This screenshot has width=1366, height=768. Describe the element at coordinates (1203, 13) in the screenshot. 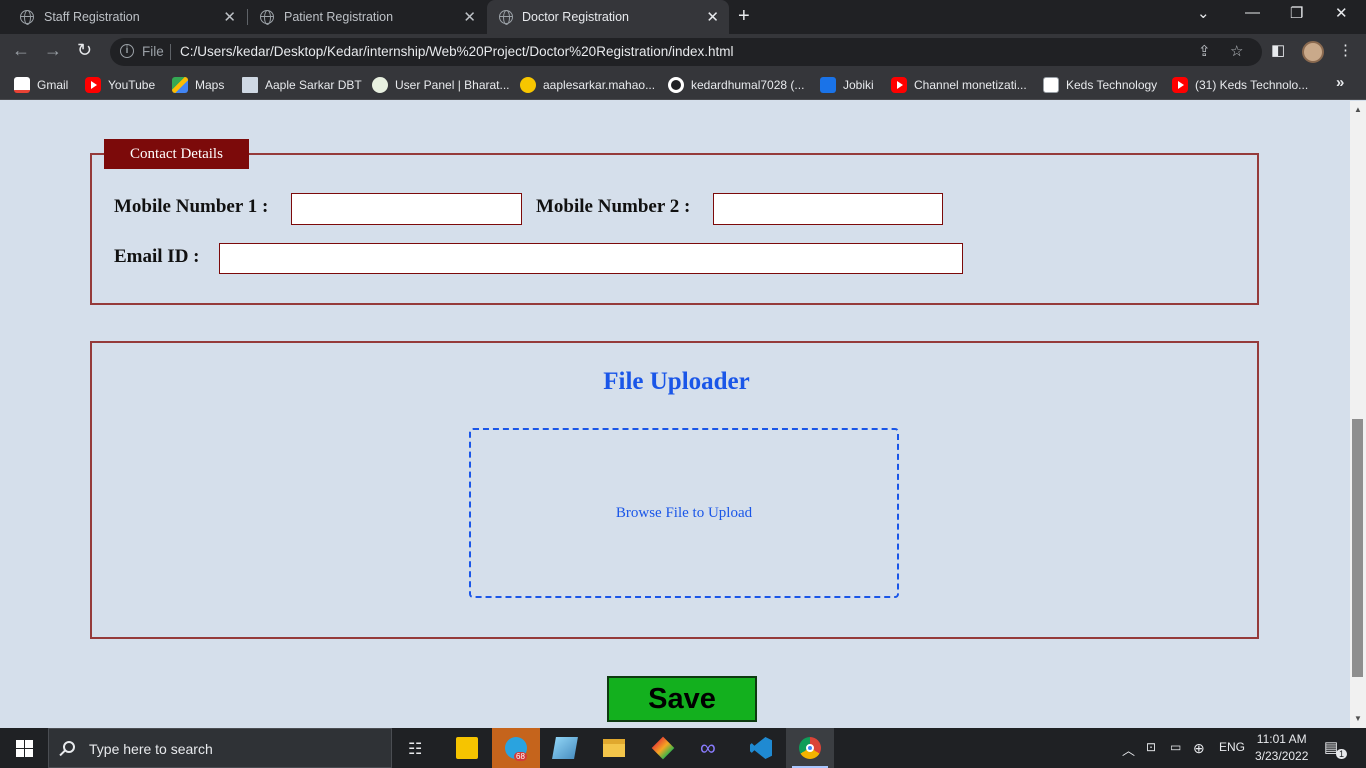

I see `tab-search-chevron-icon: ⌄` at that location.